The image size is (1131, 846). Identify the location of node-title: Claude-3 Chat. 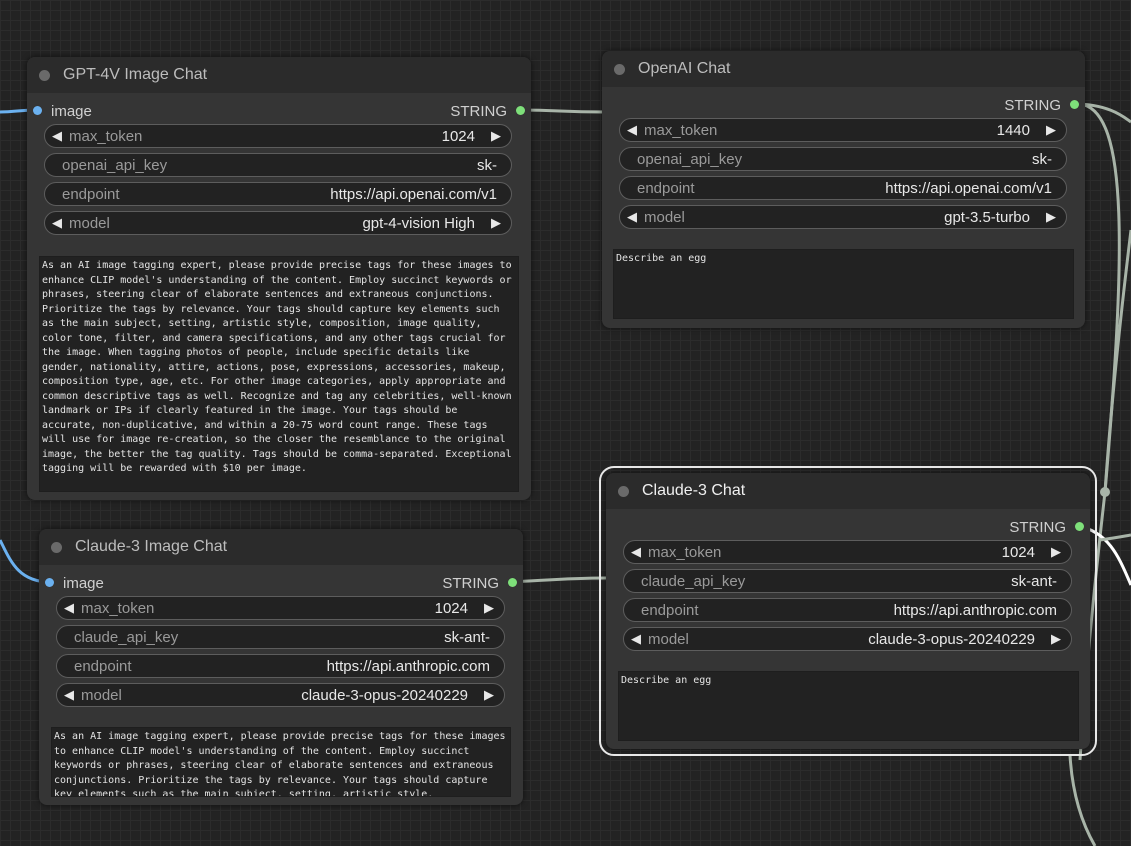
(694, 490).